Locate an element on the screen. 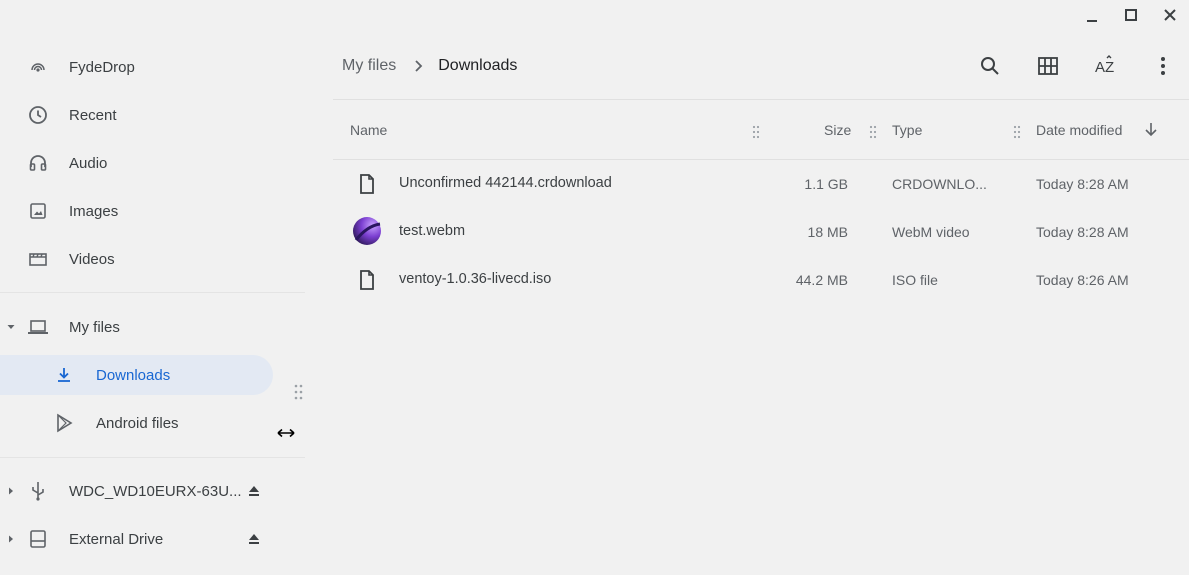 Image resolution: width=1189 pixels, height=575 pixels. sidebar-item-images: Images is located at coordinates (145, 211).